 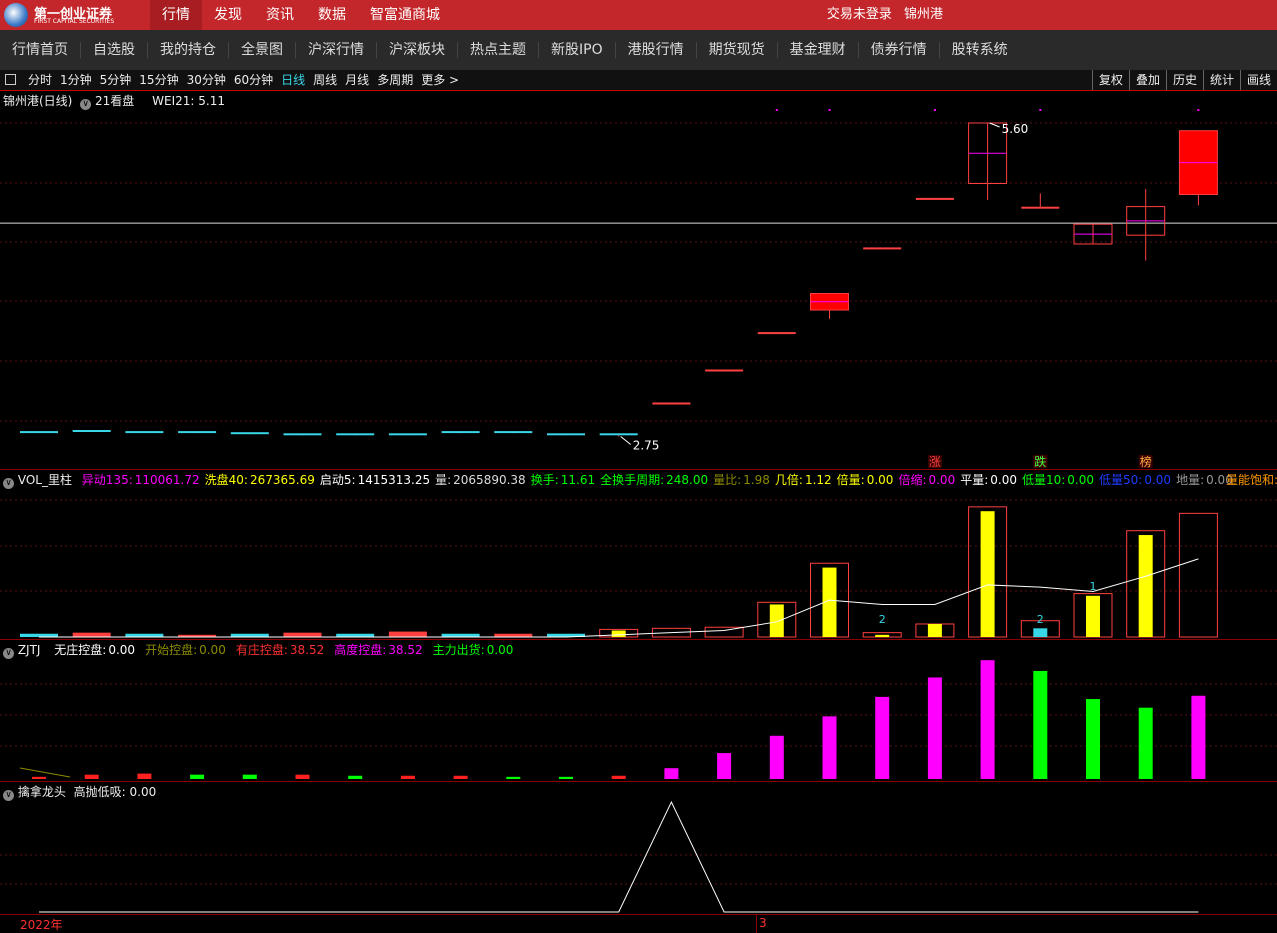 What do you see at coordinates (1184, 80) in the screenshot?
I see `chart-tool-button: 历史` at bounding box center [1184, 80].